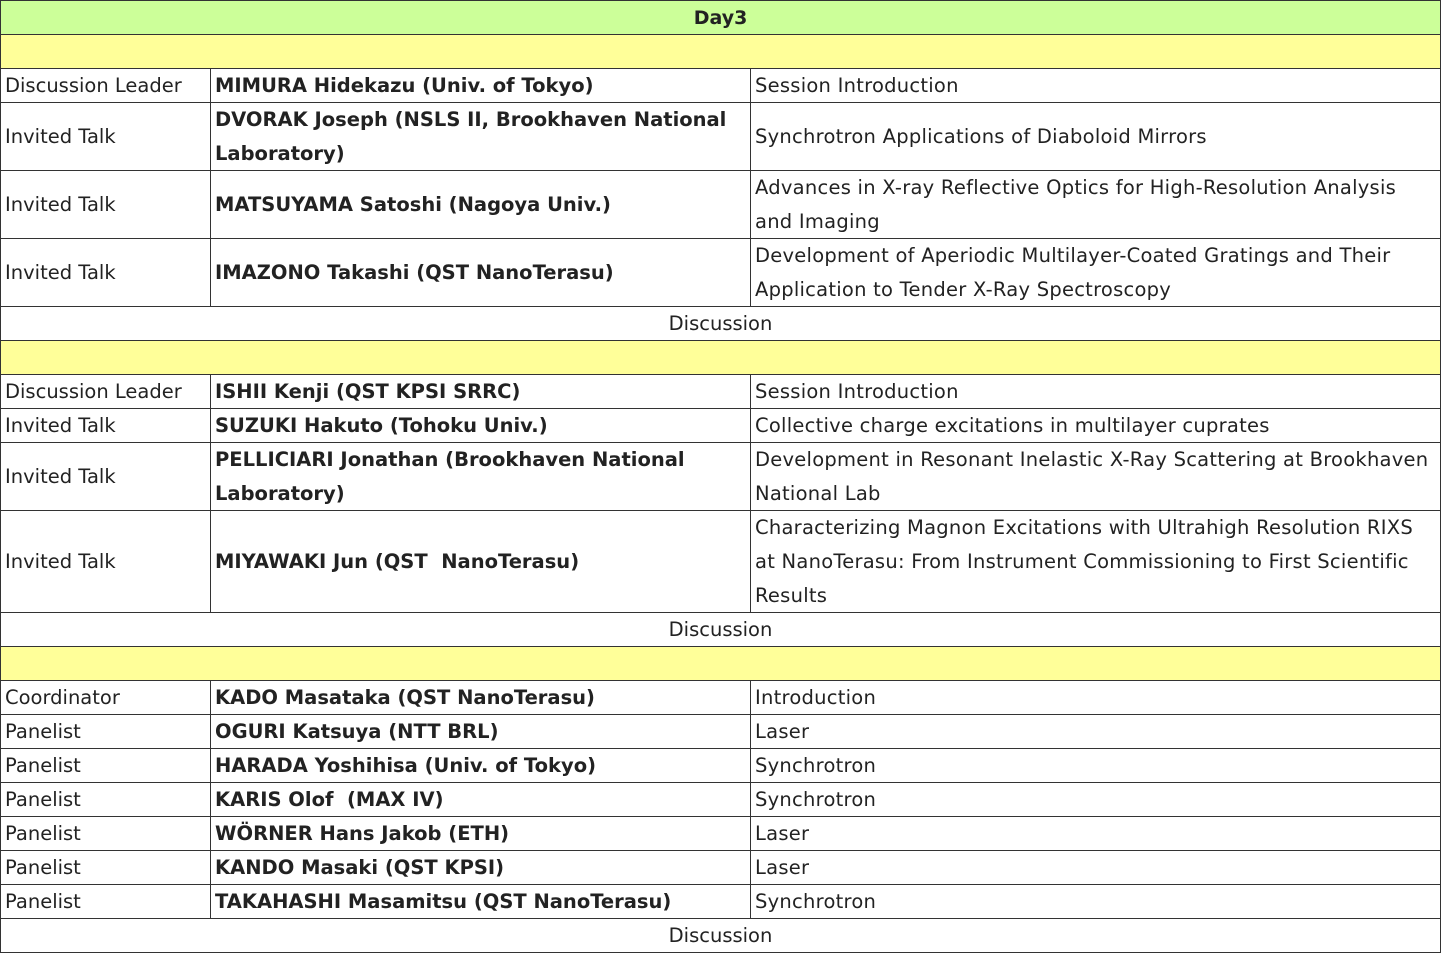 The image size is (1443, 954). Describe the element at coordinates (480, 697) in the screenshot. I see `speaker-cell: KADO Masataka (QST NanoTerasu)` at that location.